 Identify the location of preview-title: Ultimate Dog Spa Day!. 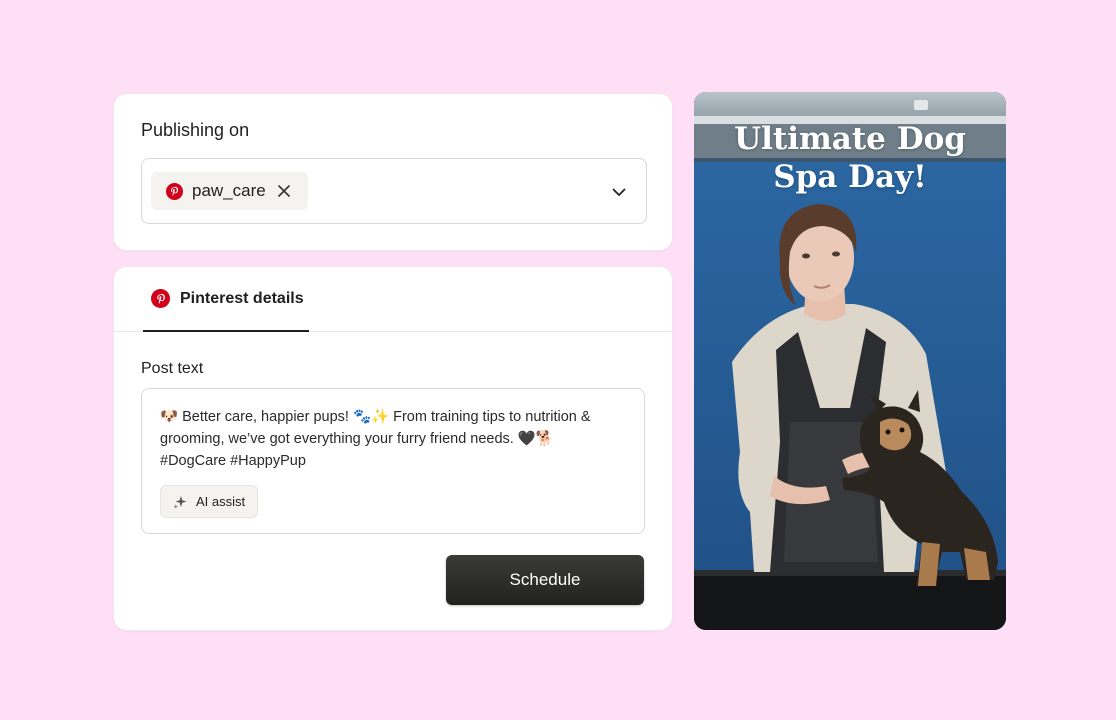
(850, 158).